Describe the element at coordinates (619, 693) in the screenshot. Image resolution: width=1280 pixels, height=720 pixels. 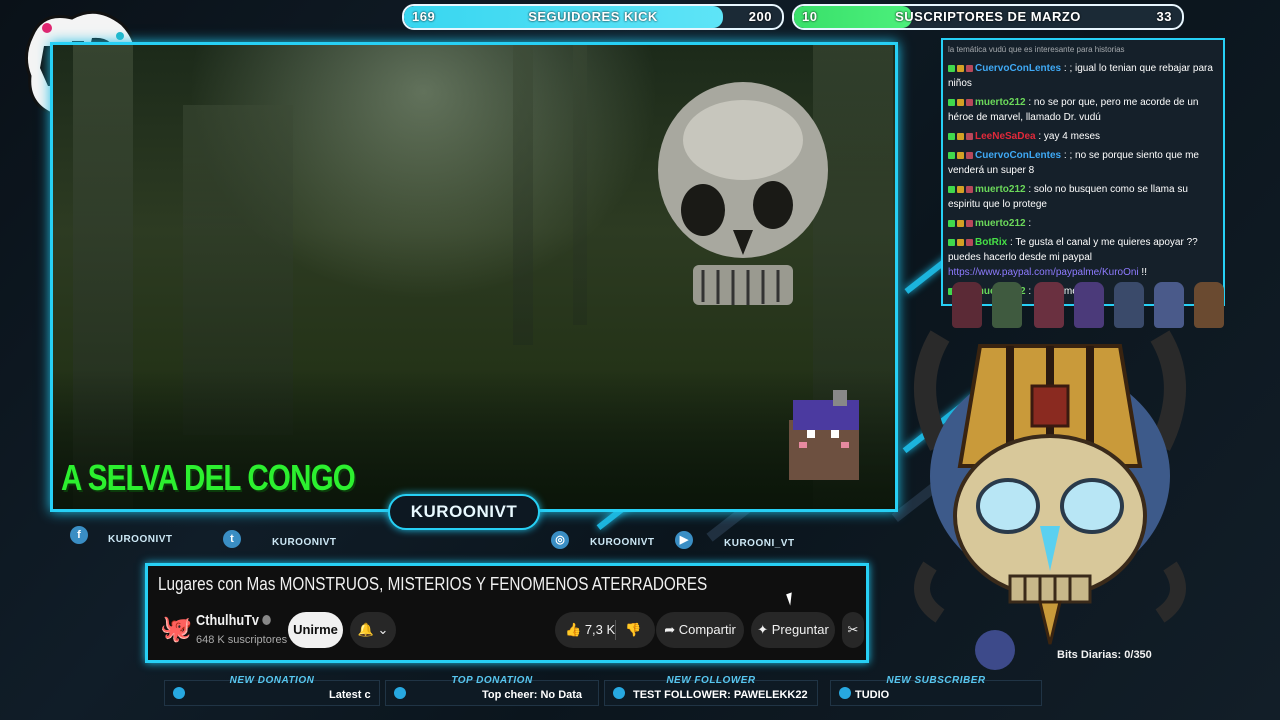
I see `user-icon` at that location.